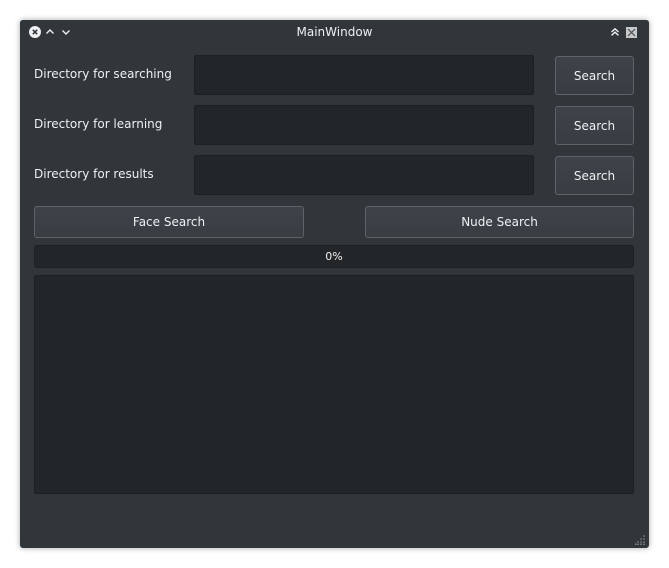 The image size is (669, 568). Describe the element at coordinates (364, 125) in the screenshot. I see `learning-directory-input` at that location.